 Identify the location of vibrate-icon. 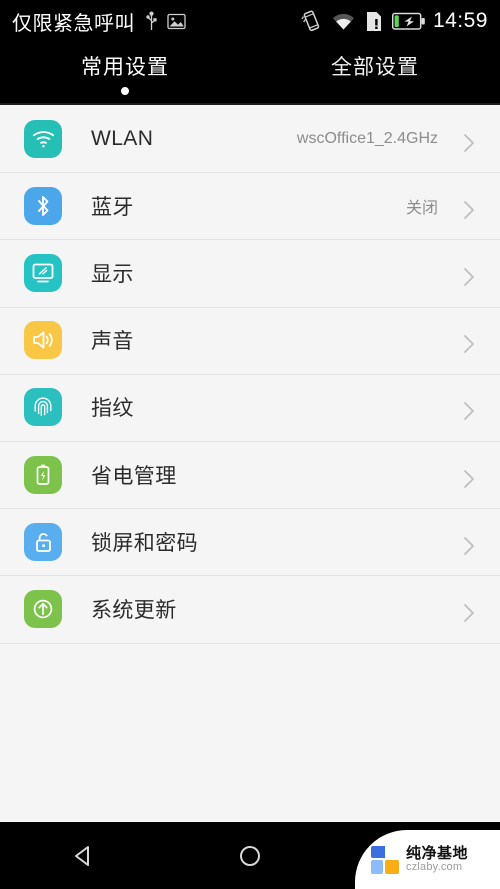
(311, 21).